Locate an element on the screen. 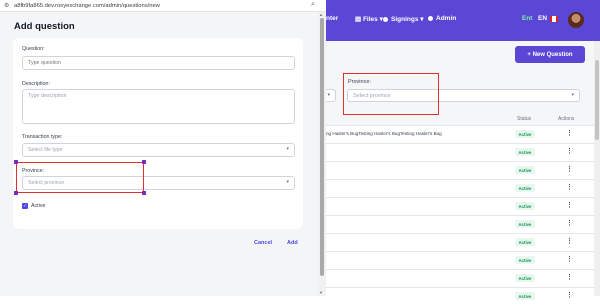 The image size is (600, 305). description-placeholder: Type description is located at coordinates (47, 96).